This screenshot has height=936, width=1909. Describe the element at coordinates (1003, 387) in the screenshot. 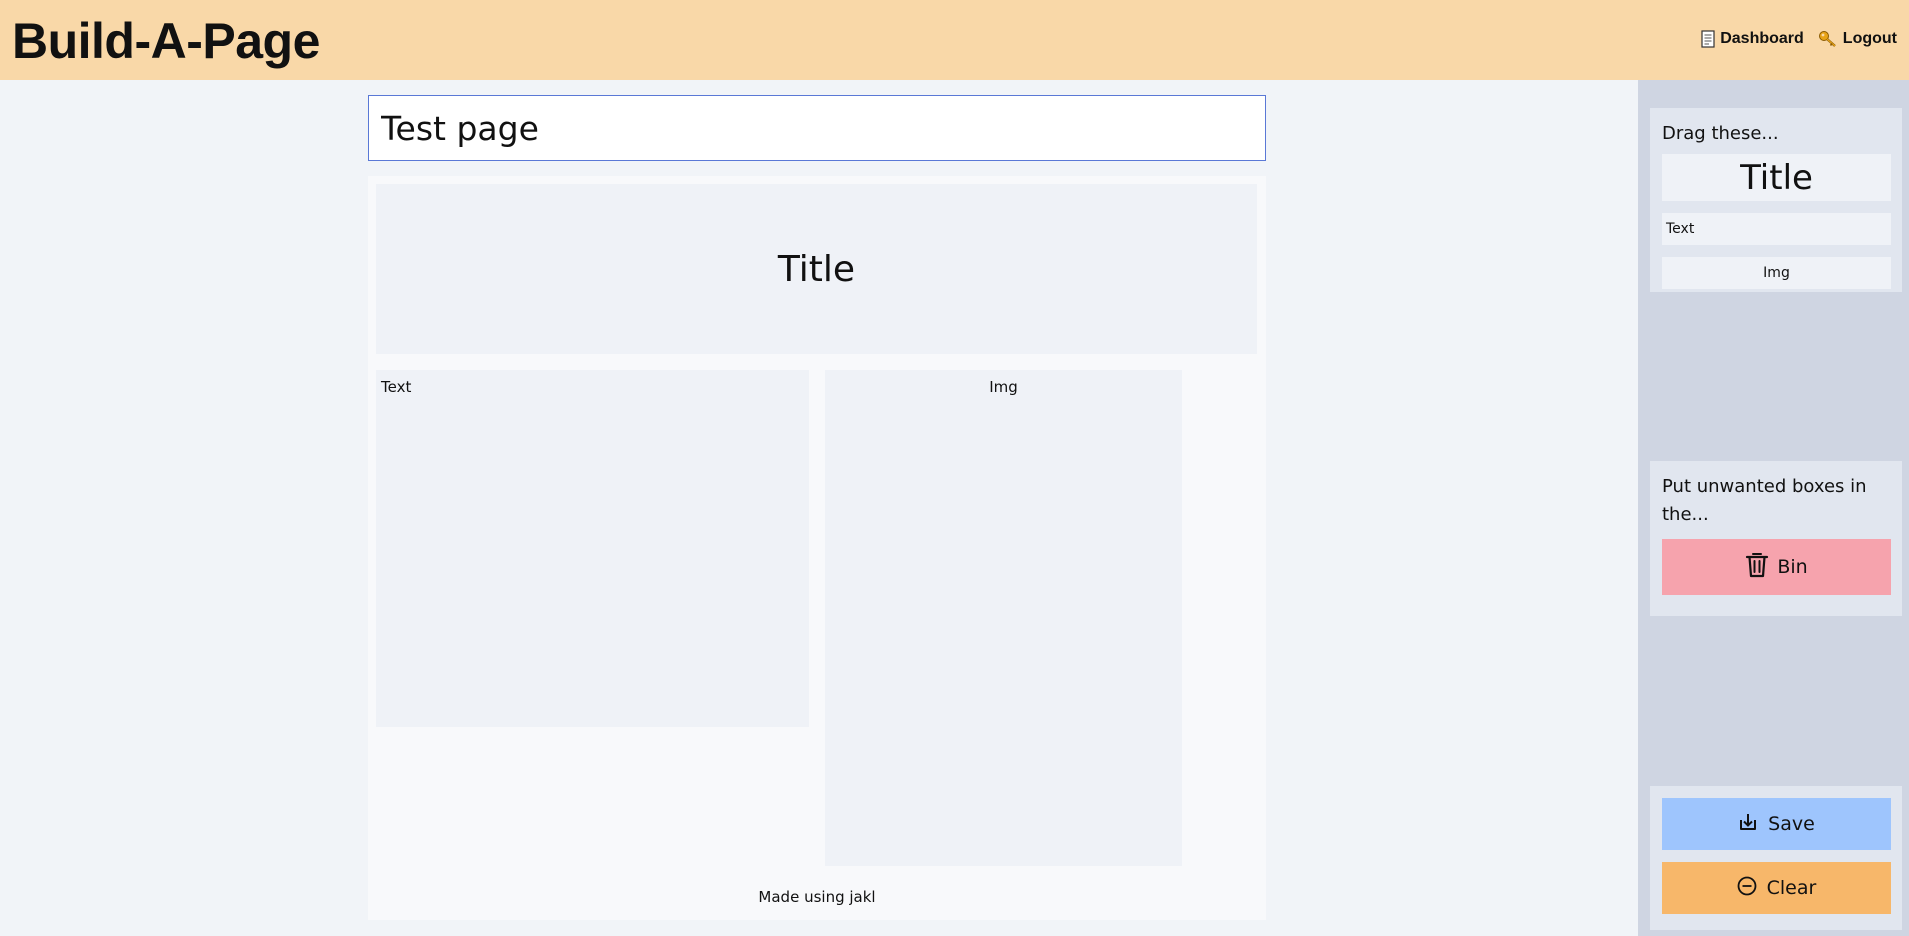

I see `img-block-label: Img` at that location.